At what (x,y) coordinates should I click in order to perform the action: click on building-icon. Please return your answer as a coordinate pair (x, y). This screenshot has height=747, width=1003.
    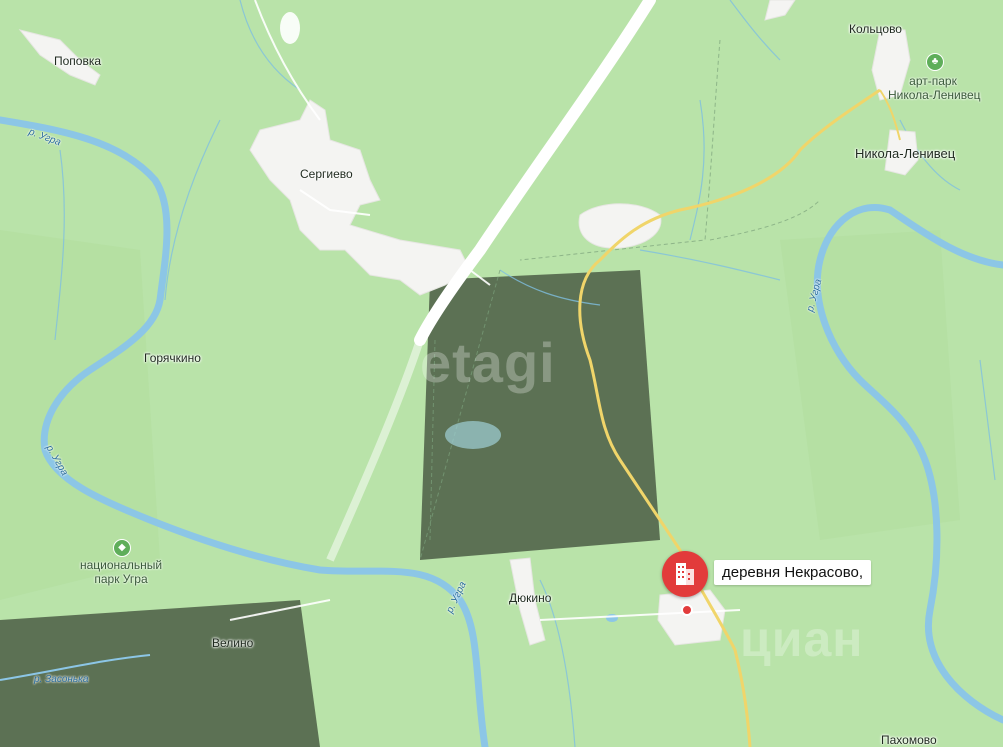
    Looking at the image, I should click on (685, 574).